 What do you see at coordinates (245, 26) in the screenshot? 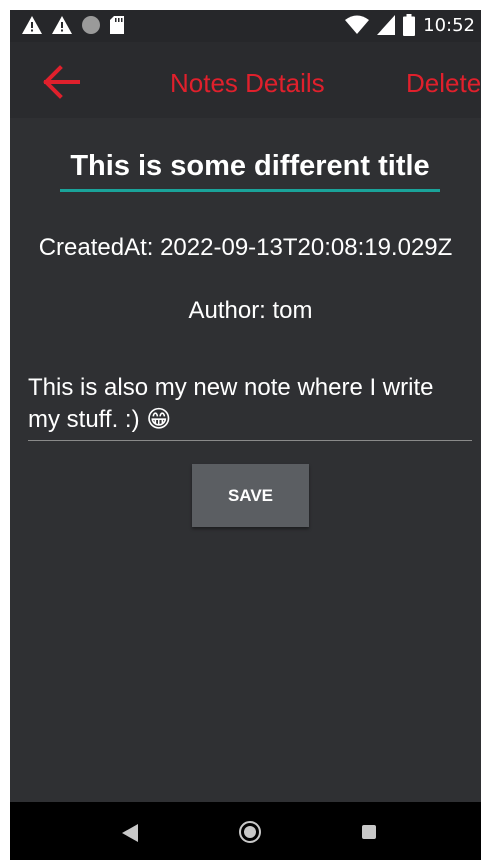
I see `status-bar: 10:52` at bounding box center [245, 26].